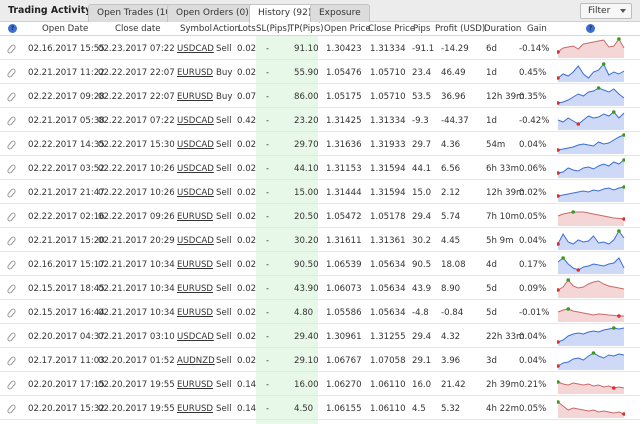 This screenshot has width=640, height=424. Describe the element at coordinates (136, 409) in the screenshot. I see `cell-close-date: 02.20.2017 19:55` at that location.